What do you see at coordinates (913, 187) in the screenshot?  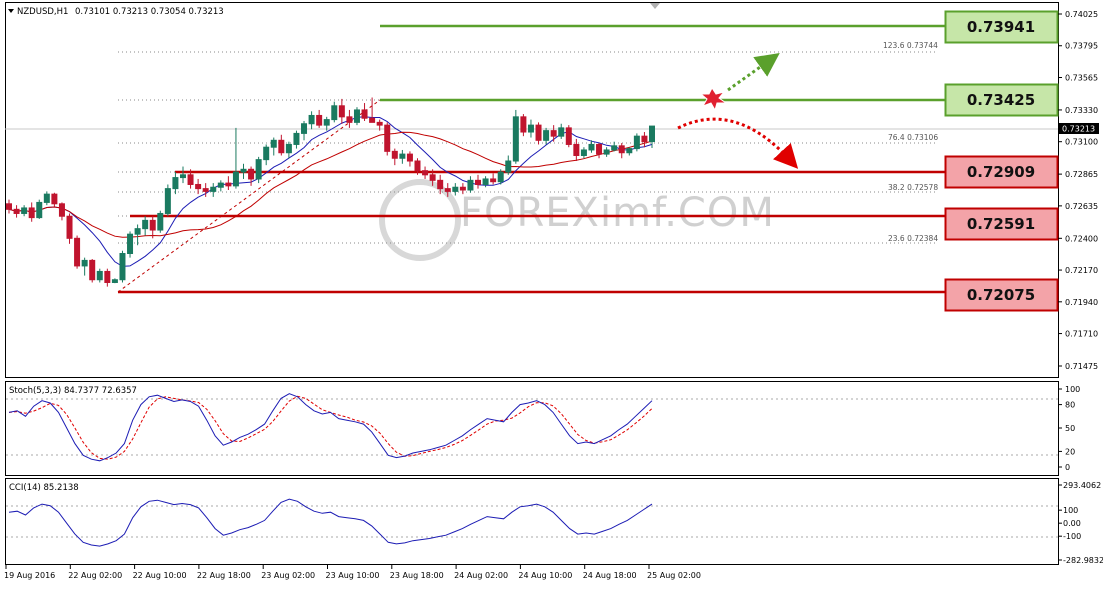 I see `fib-label-382: 38.2 0.72578` at bounding box center [913, 187].